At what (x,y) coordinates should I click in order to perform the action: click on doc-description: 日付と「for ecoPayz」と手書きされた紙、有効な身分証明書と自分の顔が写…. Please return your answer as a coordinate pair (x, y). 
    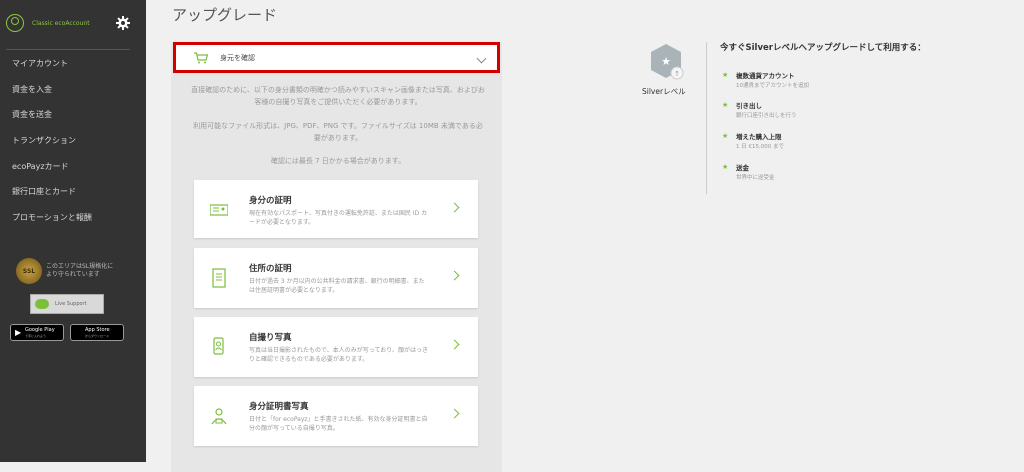
    Looking at the image, I should click on (338, 424).